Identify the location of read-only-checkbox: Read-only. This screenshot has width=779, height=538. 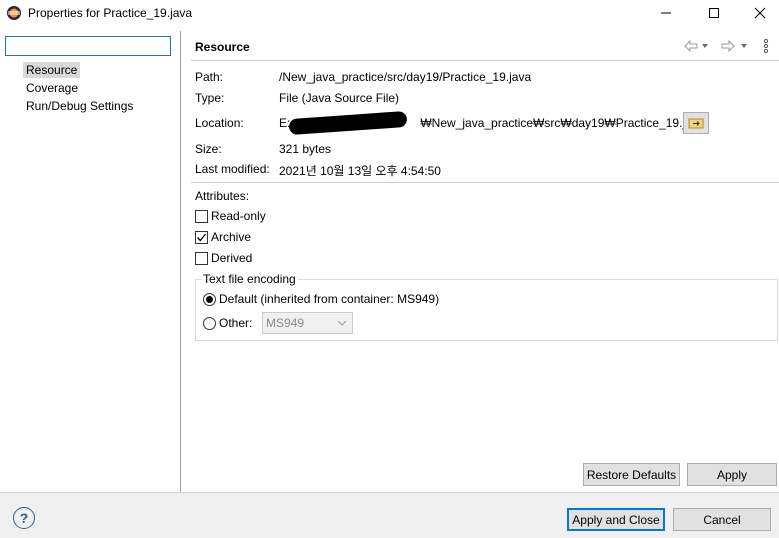
(230, 216).